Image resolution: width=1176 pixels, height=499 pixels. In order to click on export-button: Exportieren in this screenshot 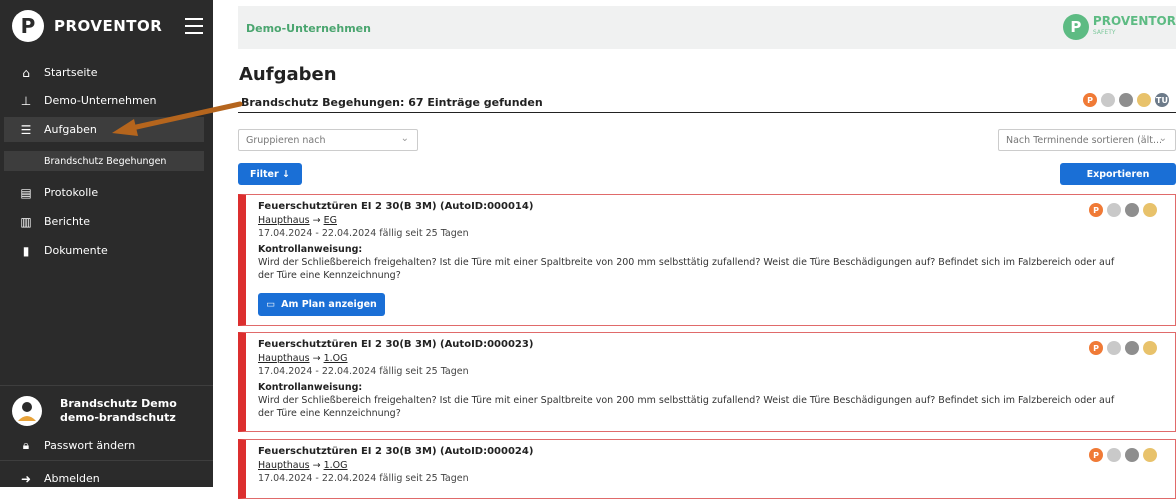, I will do `click(1118, 174)`.